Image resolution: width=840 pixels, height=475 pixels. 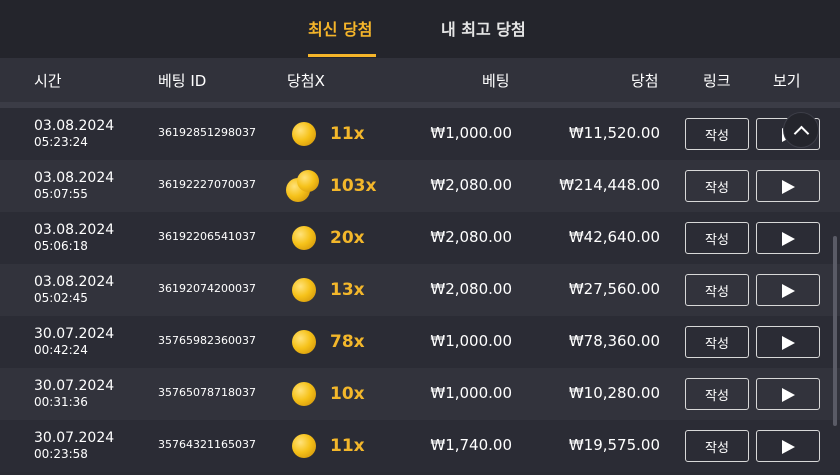 What do you see at coordinates (835, 331) in the screenshot?
I see `scrollbar-thumb` at bounding box center [835, 331].